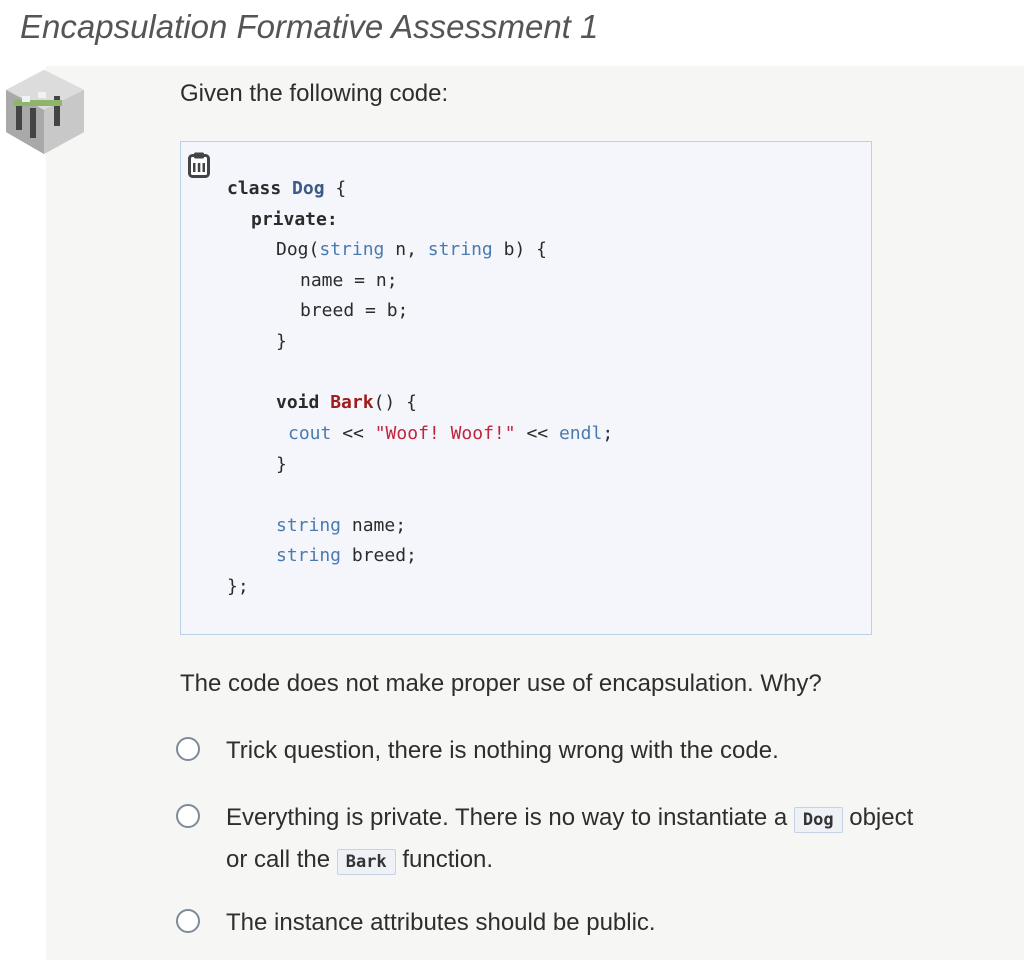  What do you see at coordinates (411, 249) in the screenshot?
I see `code-line: Dog(string n, string b) {` at bounding box center [411, 249].